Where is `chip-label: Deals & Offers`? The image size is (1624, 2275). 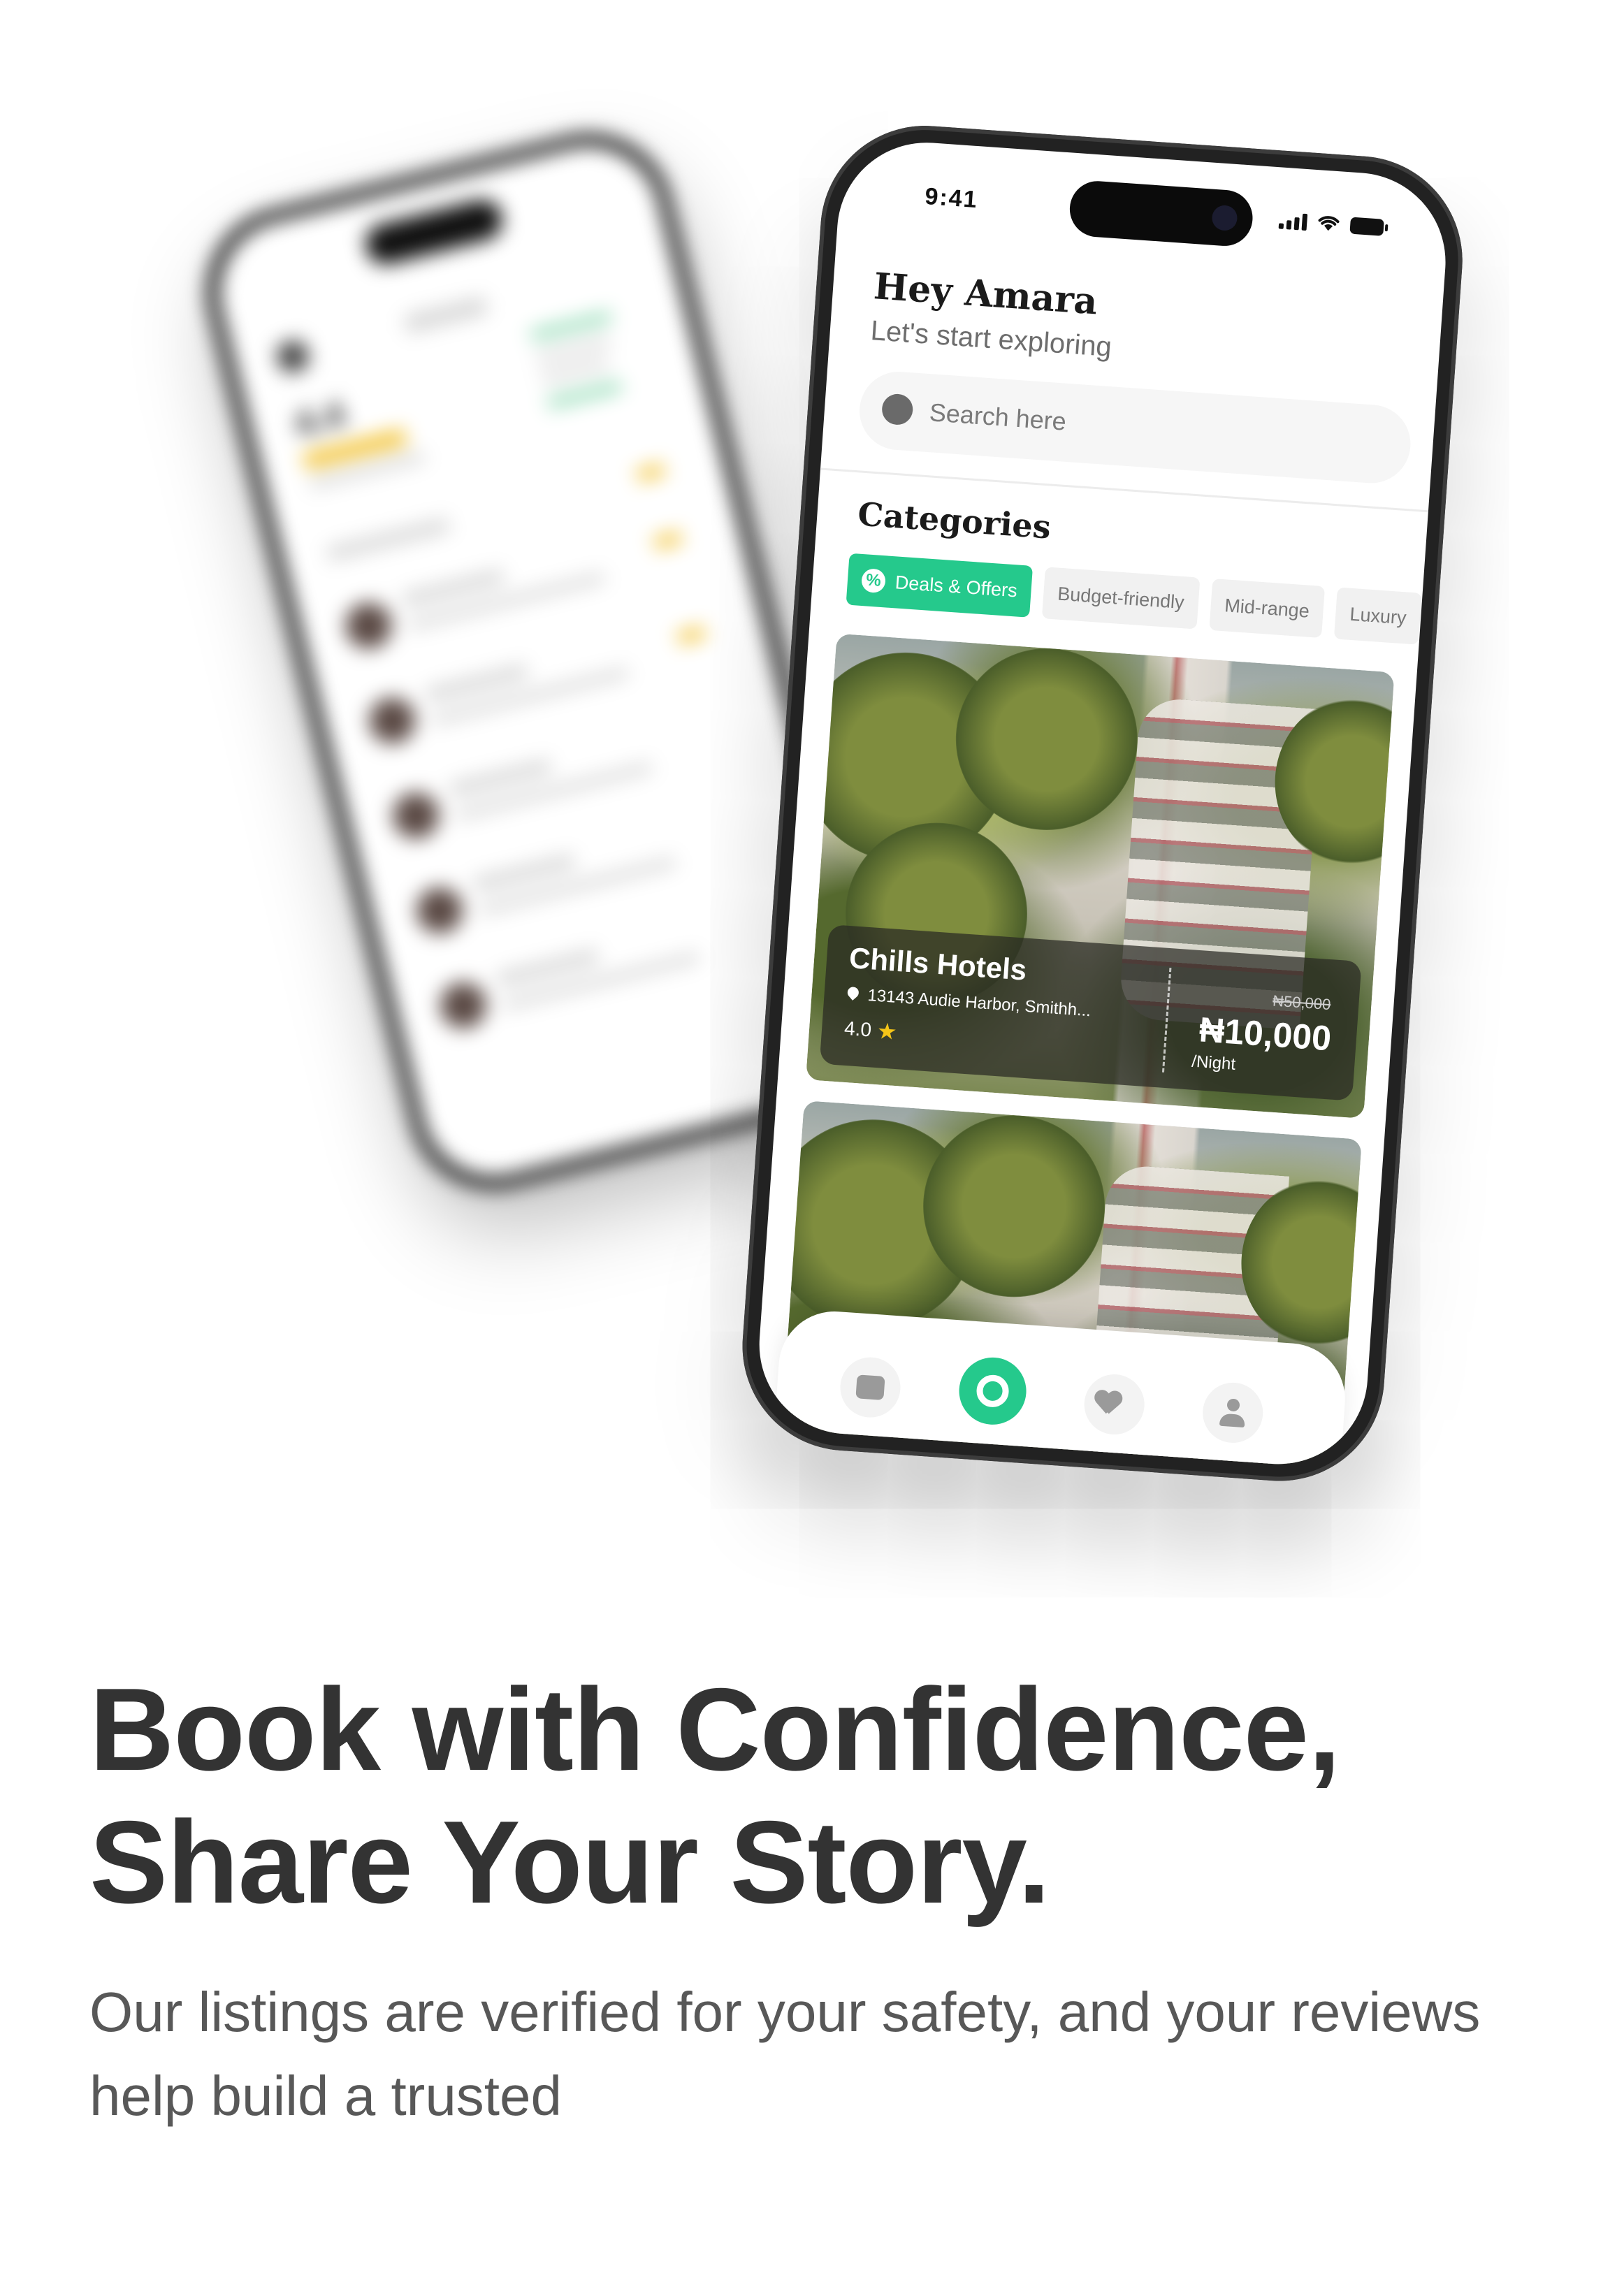
chip-label: Deals & Offers is located at coordinates (956, 586).